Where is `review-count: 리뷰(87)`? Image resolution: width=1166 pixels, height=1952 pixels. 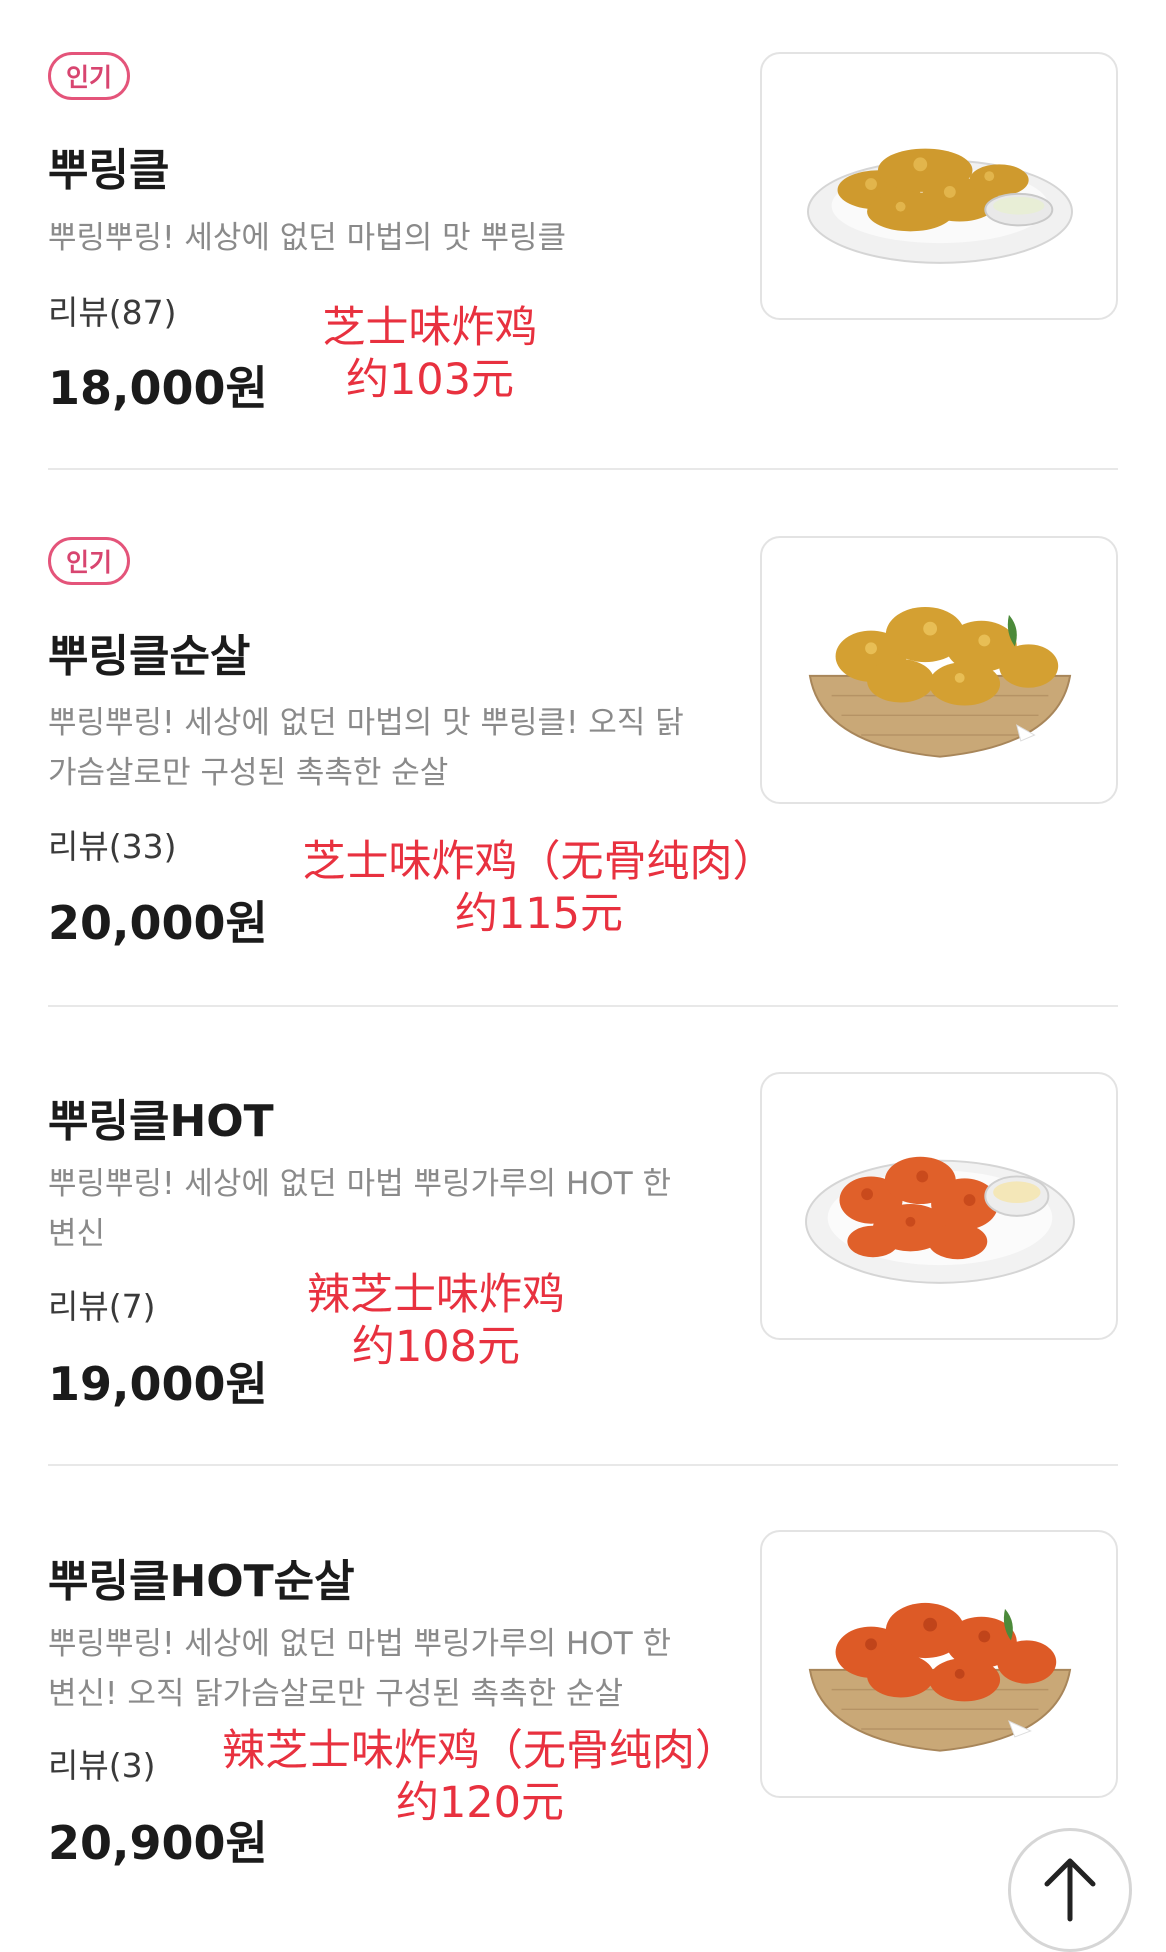
review-count: 리뷰(87) is located at coordinates (112, 310).